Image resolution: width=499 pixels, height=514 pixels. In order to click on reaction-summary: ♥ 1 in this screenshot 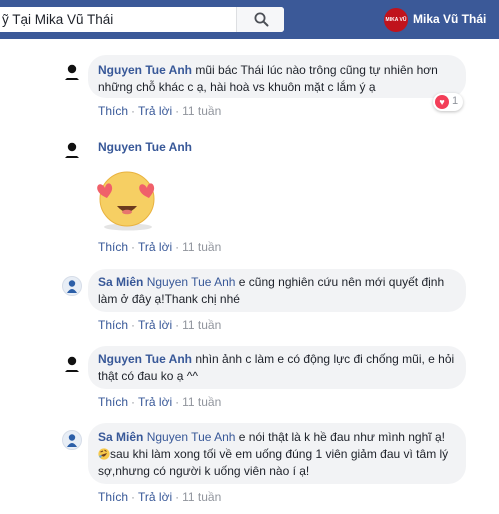, I will do `click(448, 102)`.